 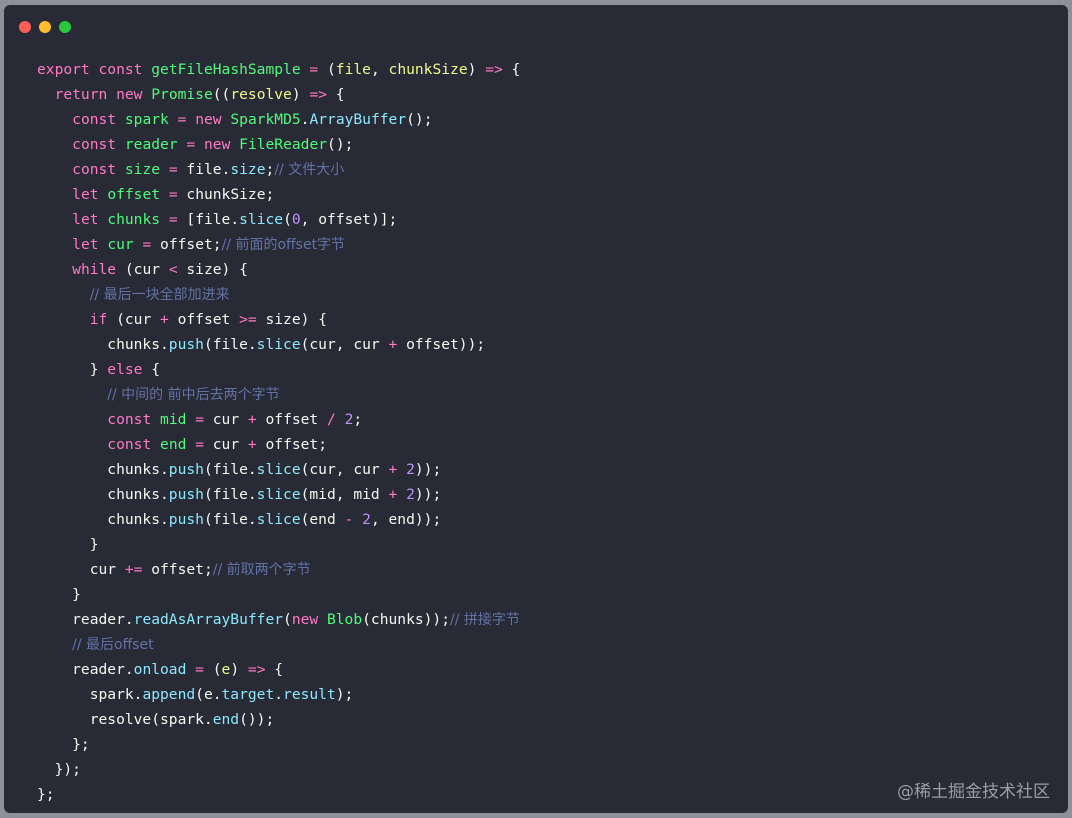 I want to click on code-token-plain: , end));, so click(x=406, y=519).